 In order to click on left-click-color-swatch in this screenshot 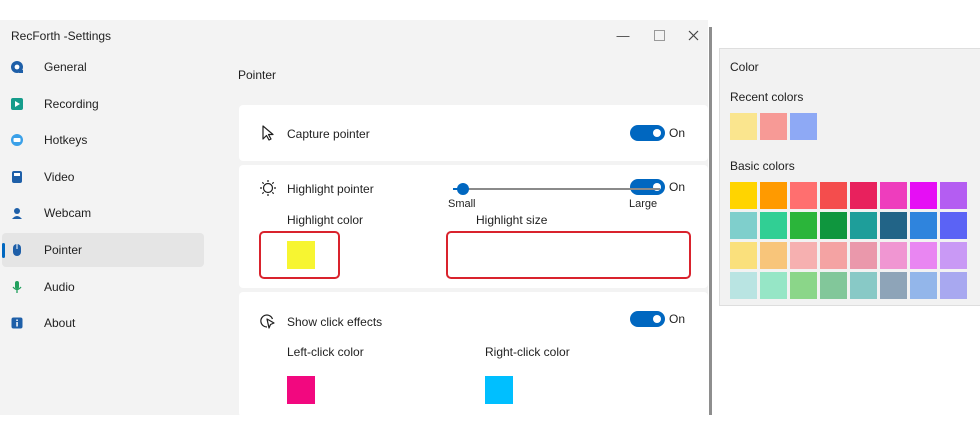, I will do `click(301, 390)`.